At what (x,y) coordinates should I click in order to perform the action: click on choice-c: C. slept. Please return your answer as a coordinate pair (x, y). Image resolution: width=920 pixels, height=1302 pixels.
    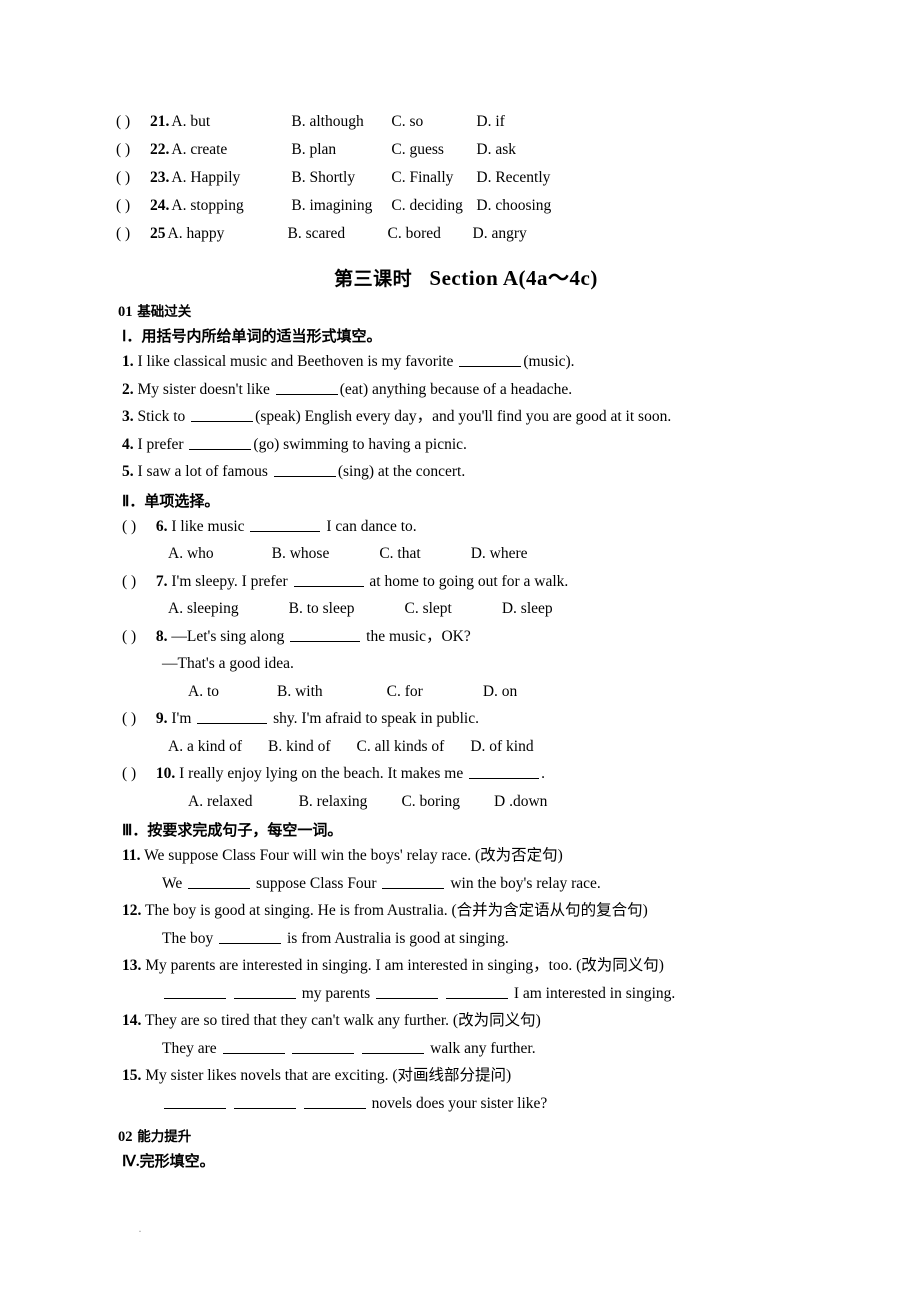
    Looking at the image, I should click on (427, 608).